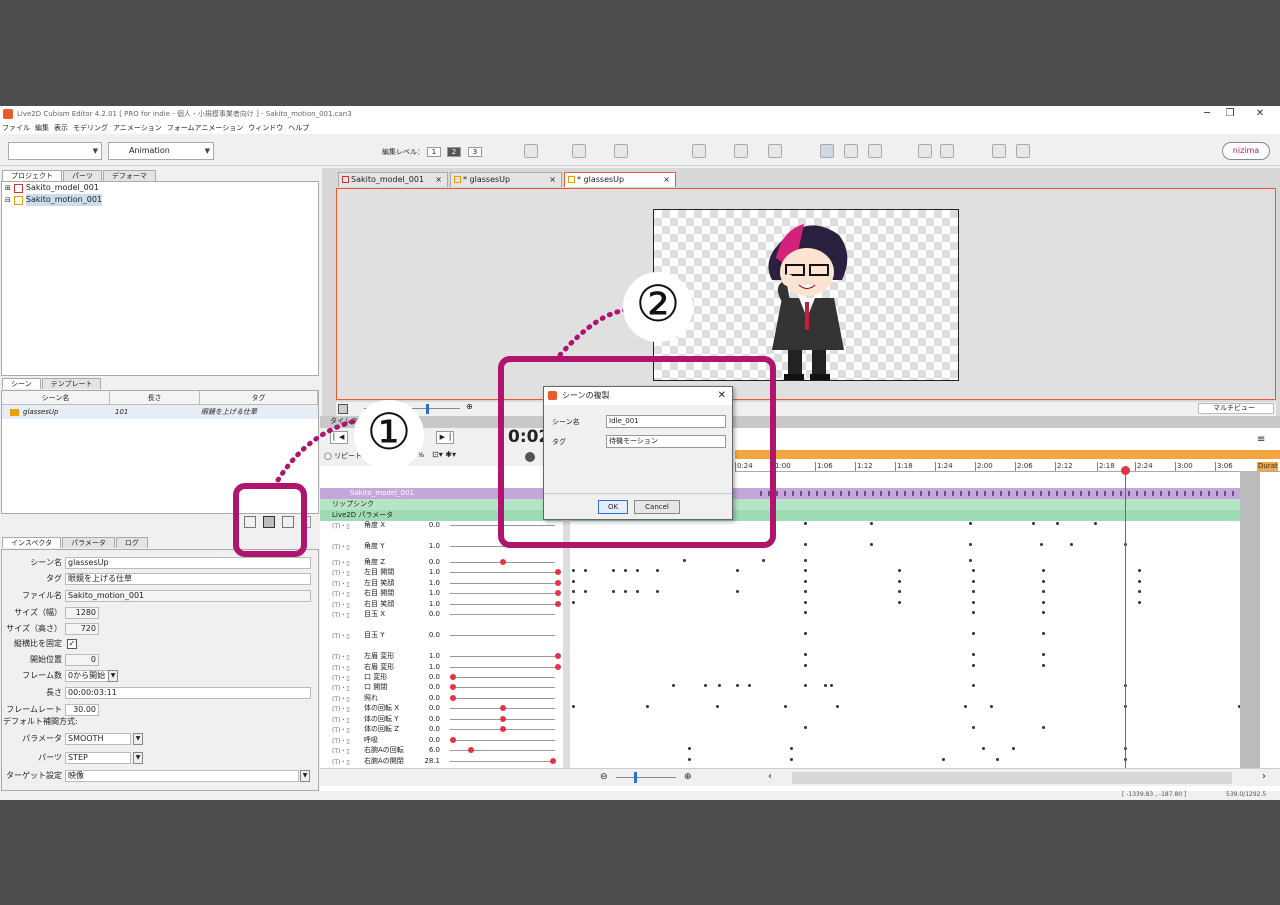  Describe the element at coordinates (1230, 114) in the screenshot. I see `maximize-button: ❐` at that location.